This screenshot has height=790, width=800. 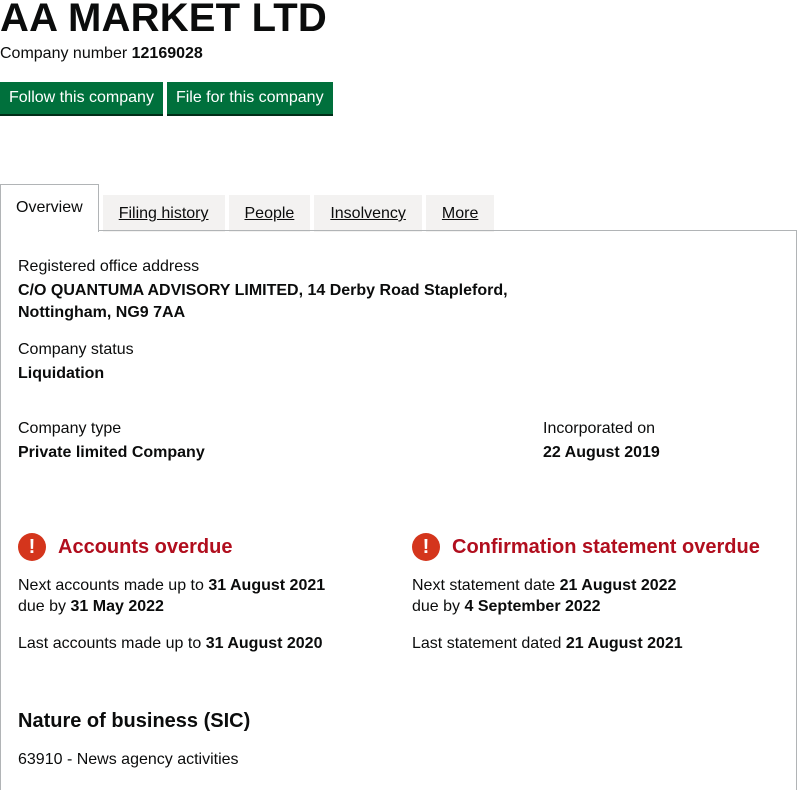 I want to click on accounts-due-date: 31 May 2022, so click(x=117, y=606).